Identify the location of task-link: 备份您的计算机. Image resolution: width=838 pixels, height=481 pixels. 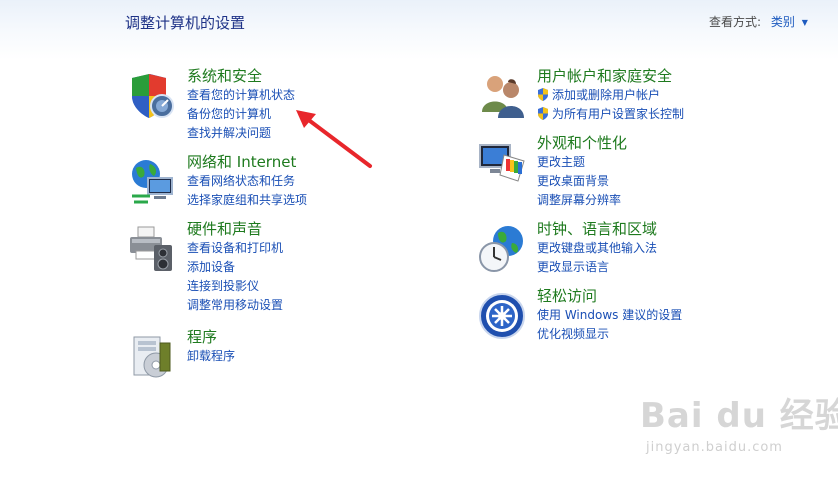
(241, 114).